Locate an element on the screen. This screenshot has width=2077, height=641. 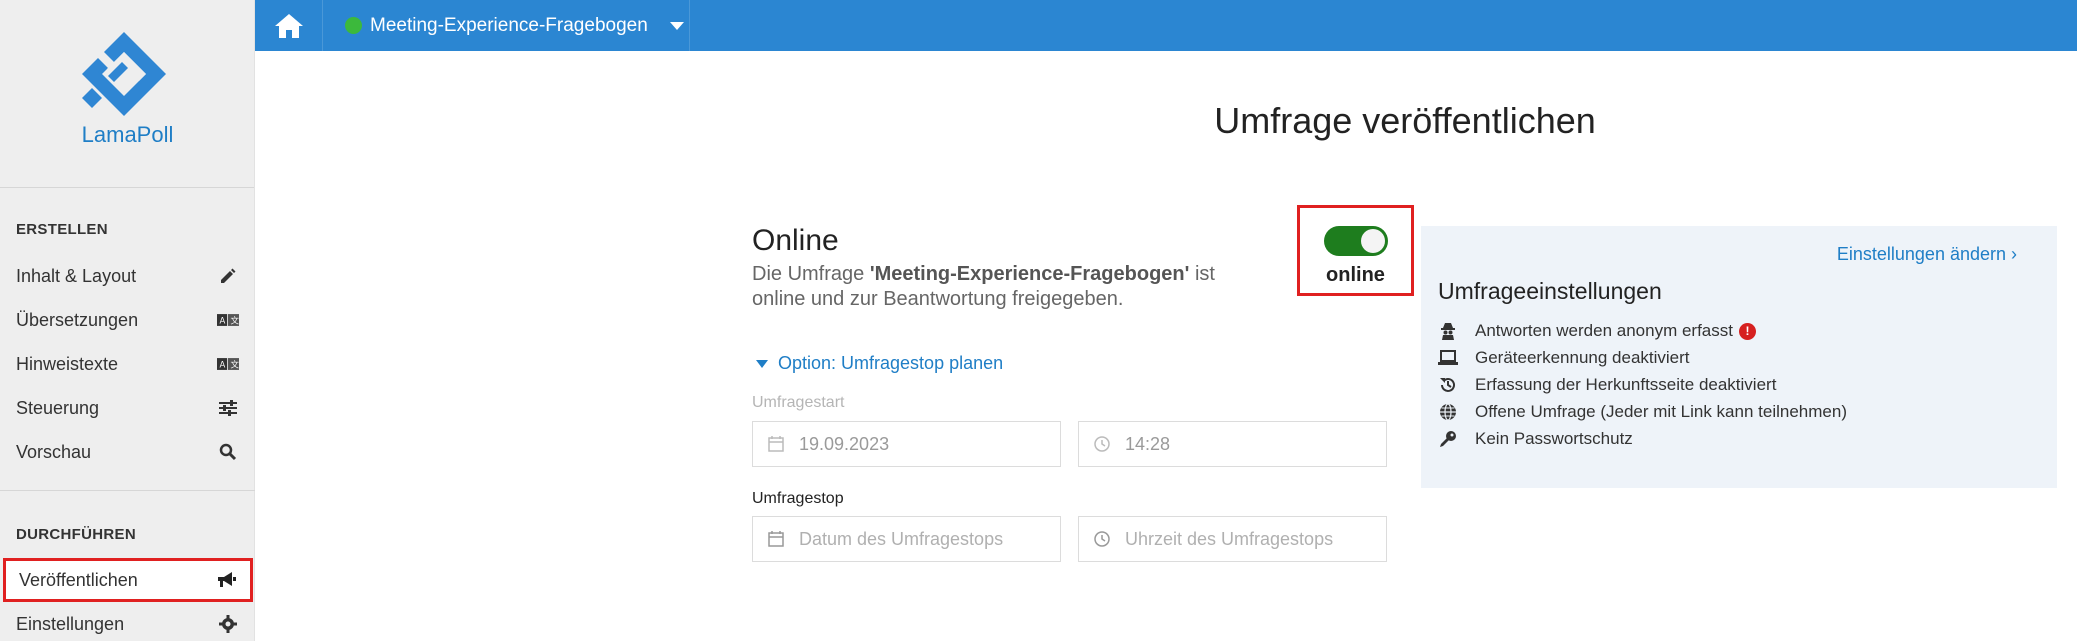
anonymous-icon is located at coordinates (1448, 331).